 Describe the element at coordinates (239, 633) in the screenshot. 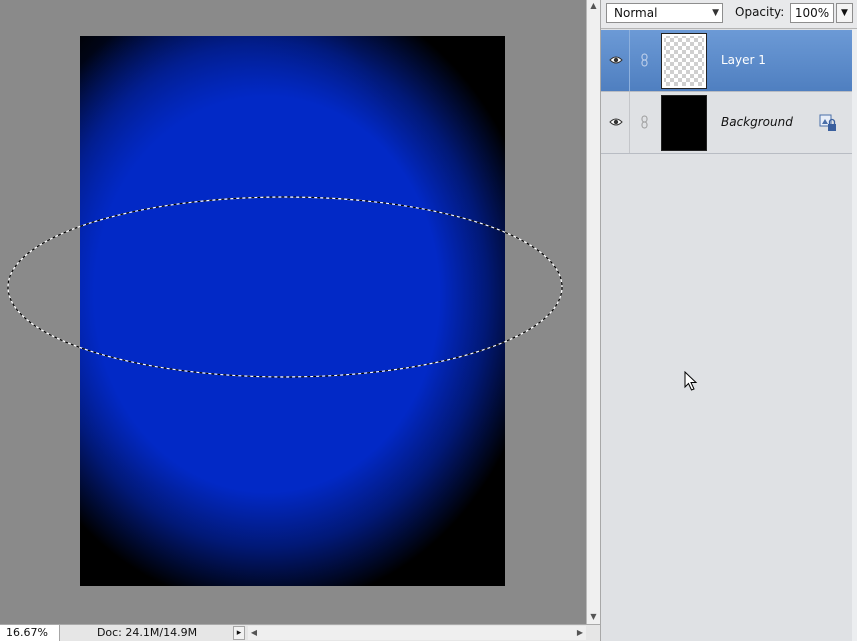

I see `status-menu-arrow-icon: ▸` at that location.